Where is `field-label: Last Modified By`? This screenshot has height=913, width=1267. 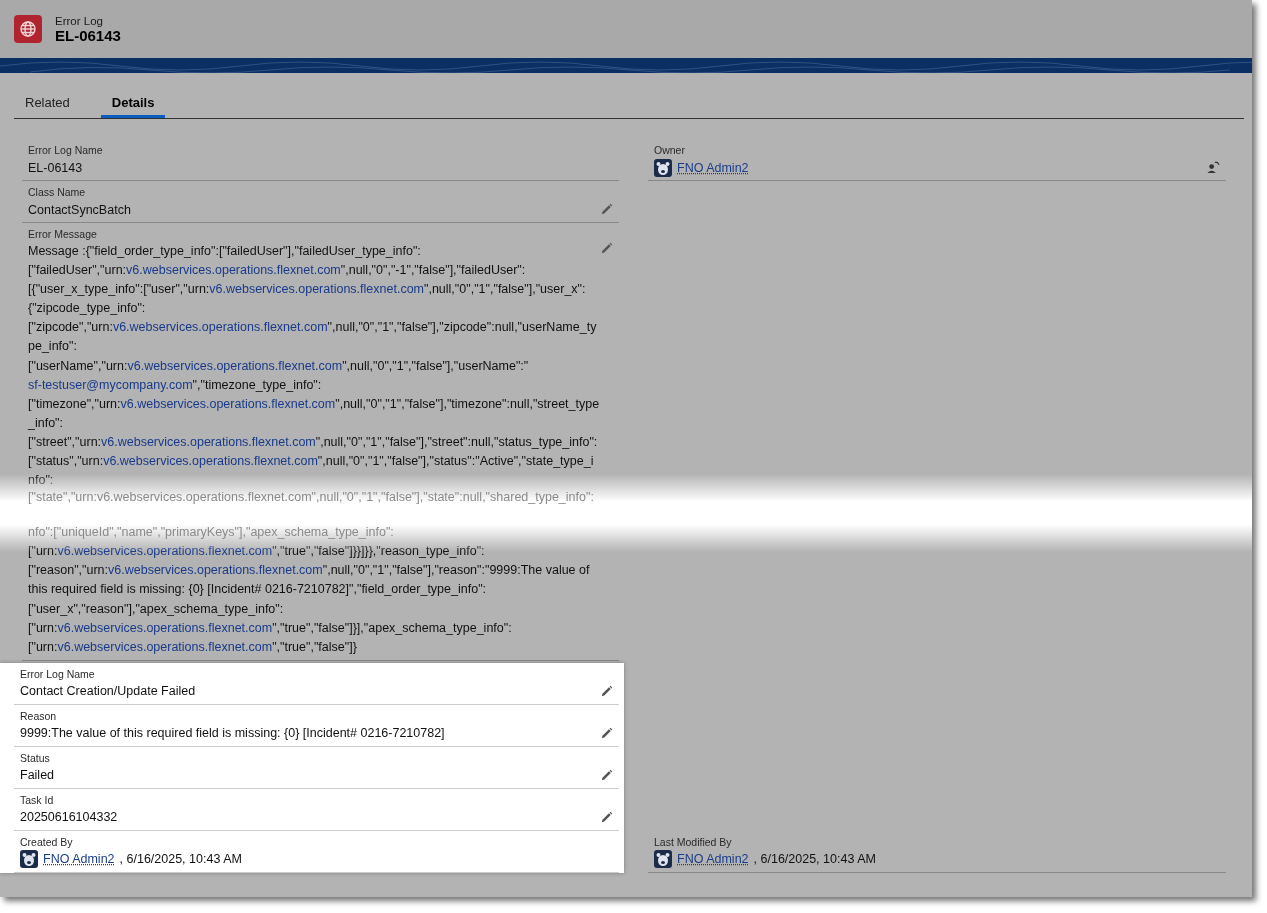 field-label: Last Modified By is located at coordinates (693, 841).